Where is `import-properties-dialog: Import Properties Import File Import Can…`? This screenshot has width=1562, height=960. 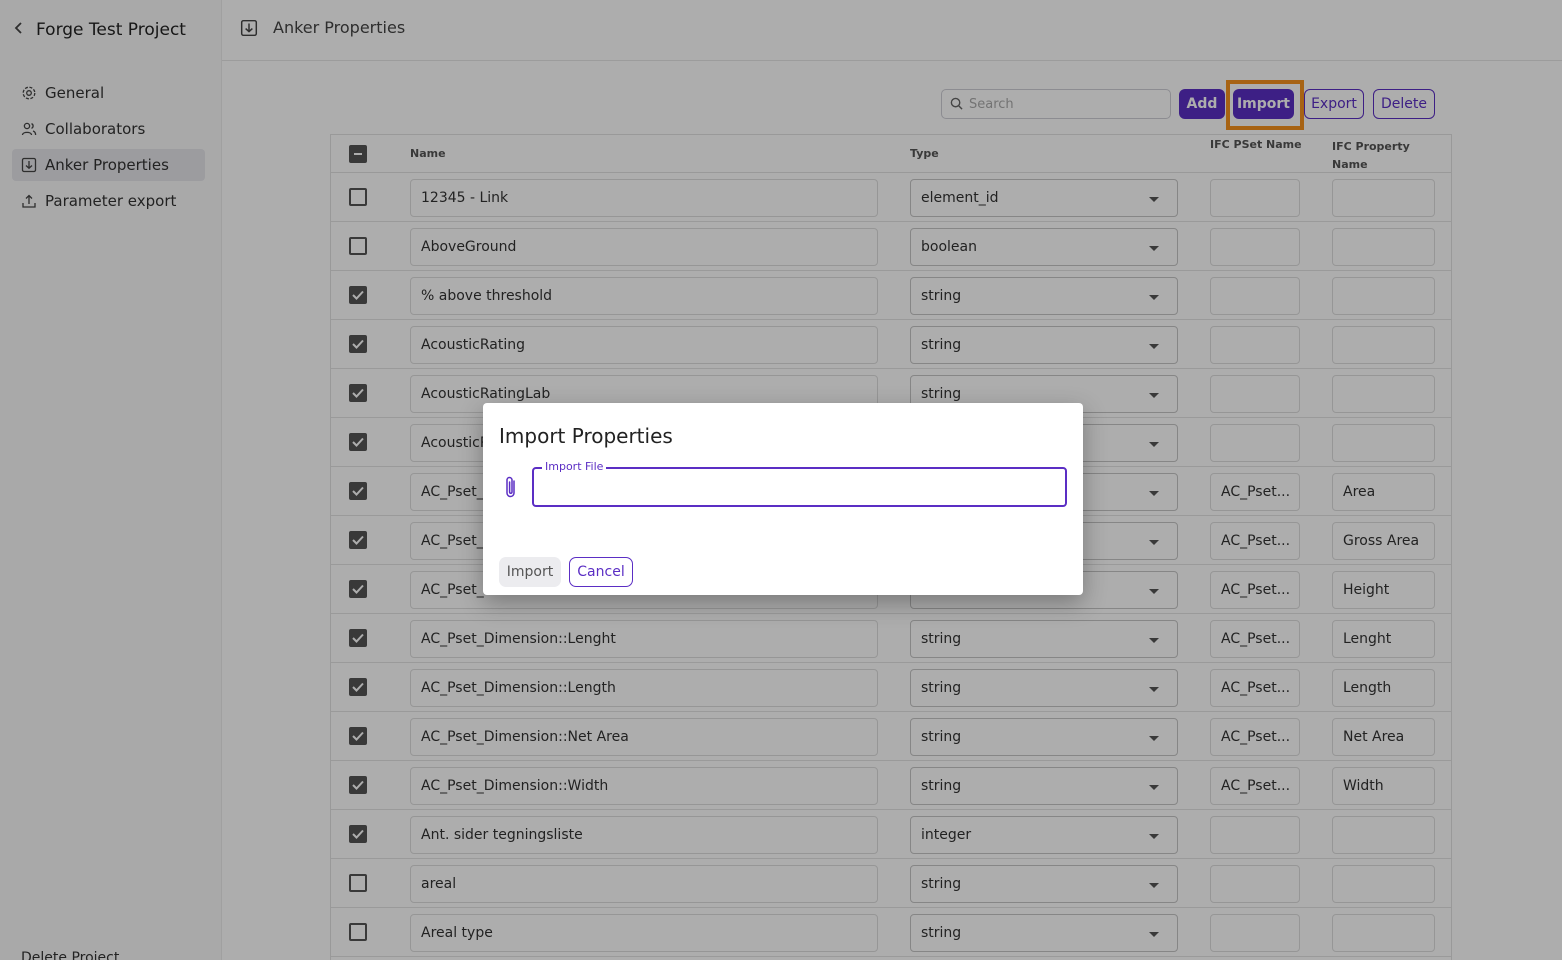 import-properties-dialog: Import Properties Import File Import Can… is located at coordinates (783, 499).